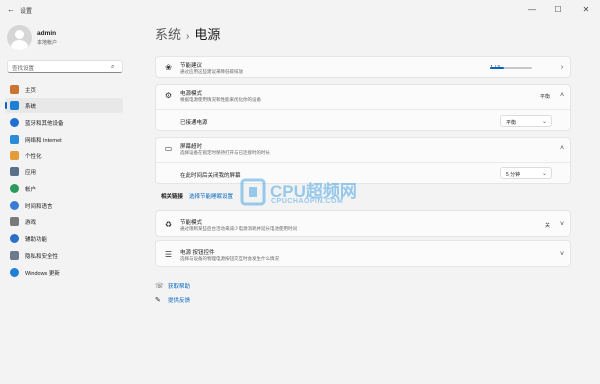  Describe the element at coordinates (14, 89) in the screenshot. I see `home-icon` at that location.